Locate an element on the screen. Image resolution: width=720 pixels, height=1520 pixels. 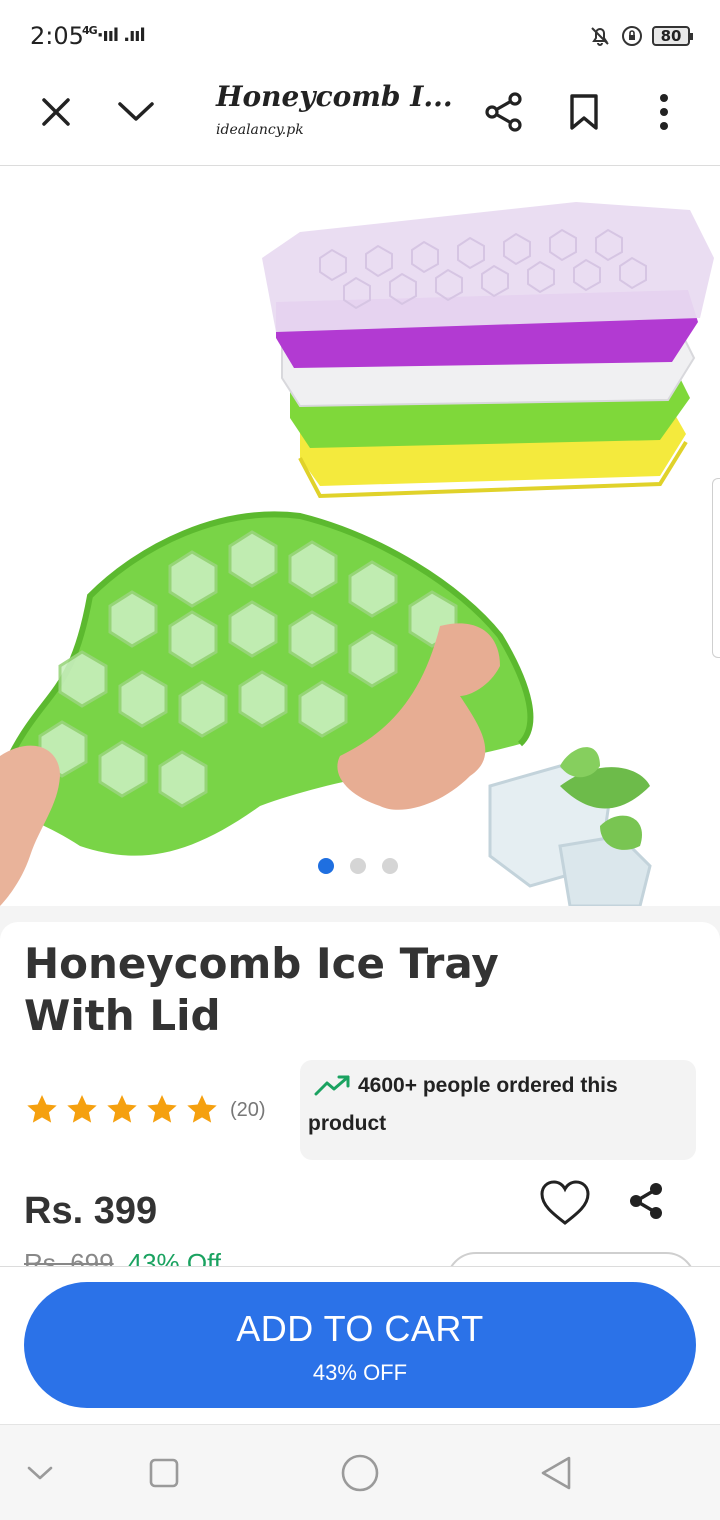
heart-icon is located at coordinates (565, 1202).